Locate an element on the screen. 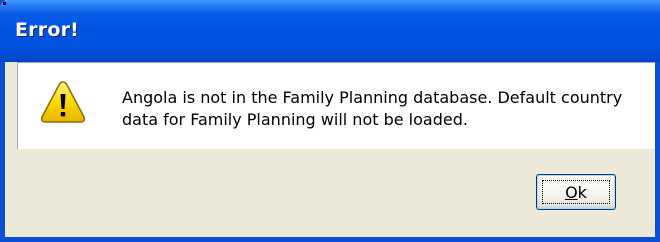 This screenshot has width=660, height=242. warning-triangle-icon is located at coordinates (63, 102).